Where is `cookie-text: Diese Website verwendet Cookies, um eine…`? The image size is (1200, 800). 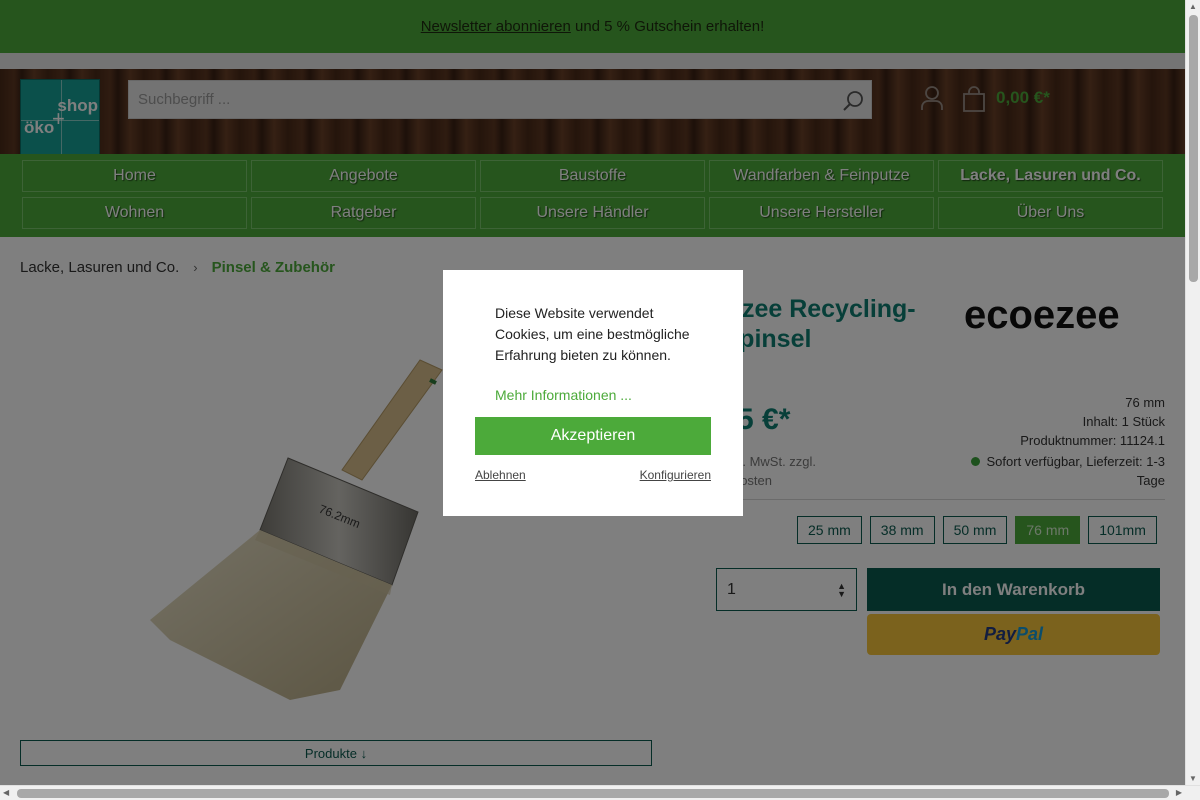
cookie-text: Diese Website verwendet Cookies, um eine… is located at coordinates (592, 334).